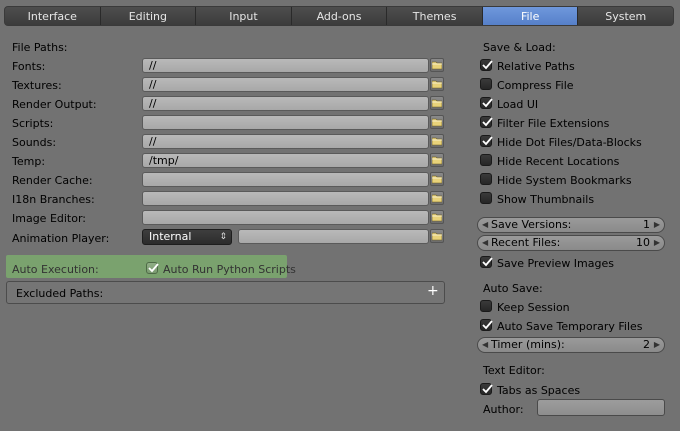 The width and height of the screenshot is (680, 431). Describe the element at coordinates (571, 345) in the screenshot. I see `timer-field: ◀ Timer (mins): 2 ▶` at that location.